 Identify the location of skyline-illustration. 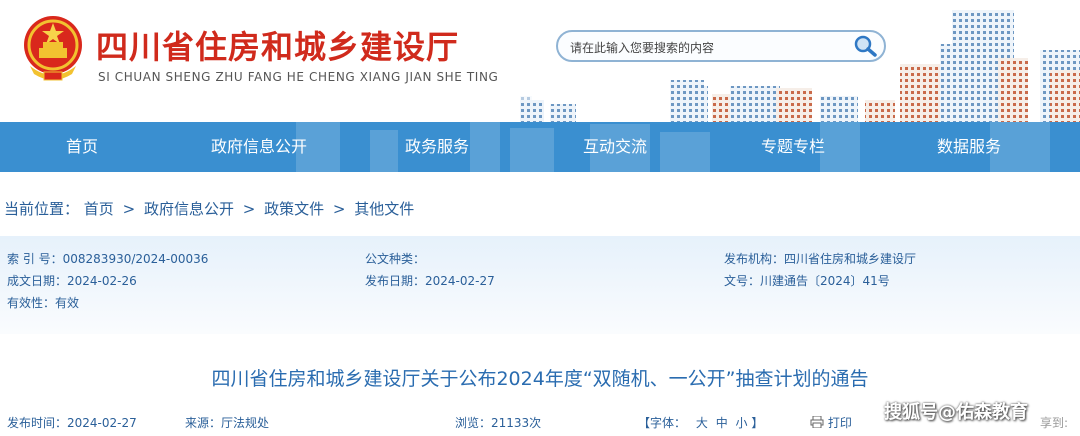
(800, 66).